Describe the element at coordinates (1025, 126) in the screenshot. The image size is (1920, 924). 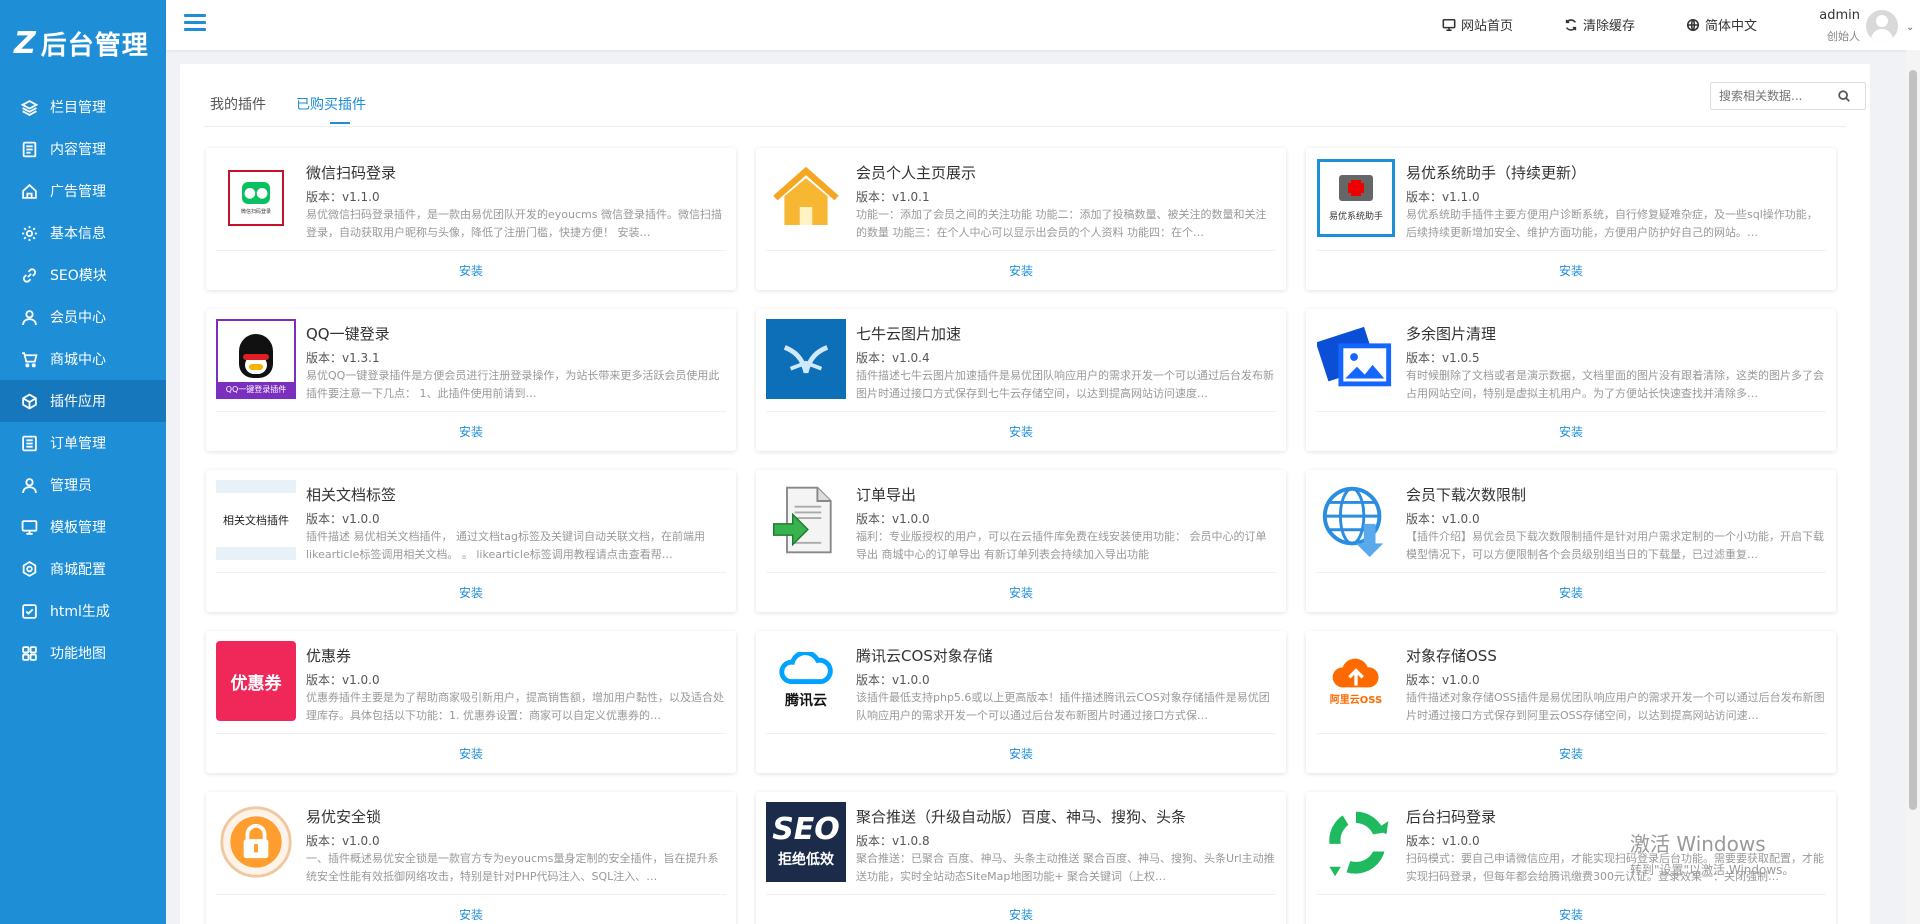
I see `tab-divider` at that location.